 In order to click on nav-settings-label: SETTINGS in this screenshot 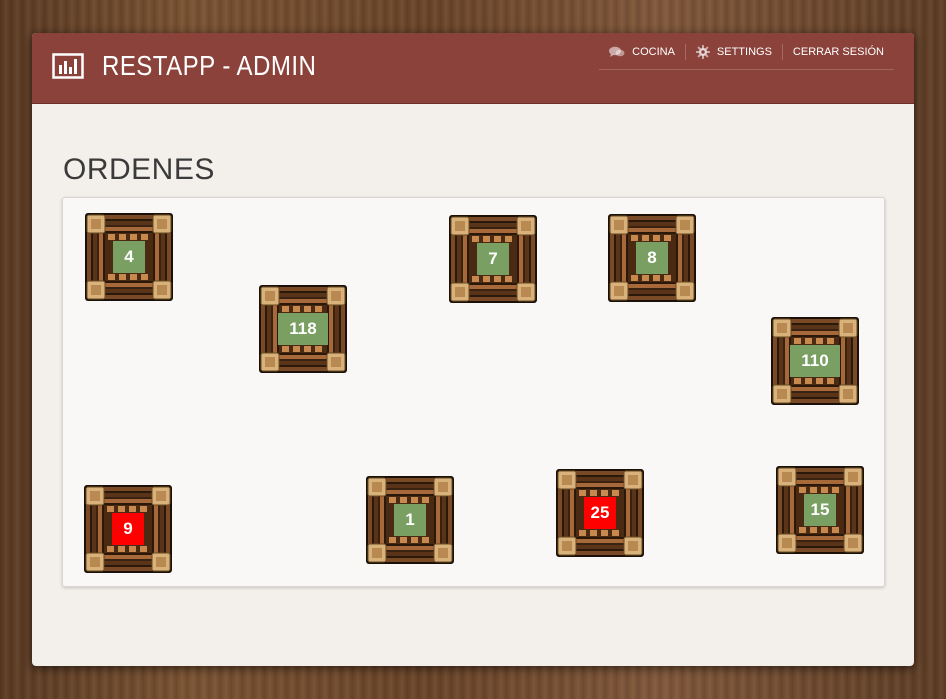, I will do `click(744, 52)`.